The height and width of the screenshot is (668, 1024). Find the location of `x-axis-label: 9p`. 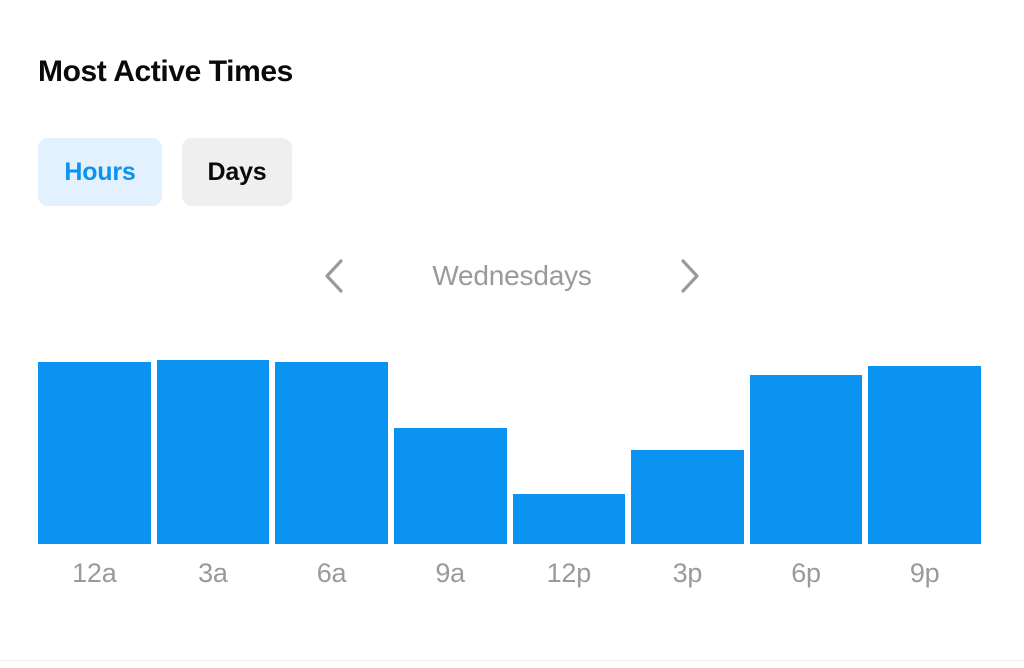

x-axis-label: 9p is located at coordinates (924, 573).